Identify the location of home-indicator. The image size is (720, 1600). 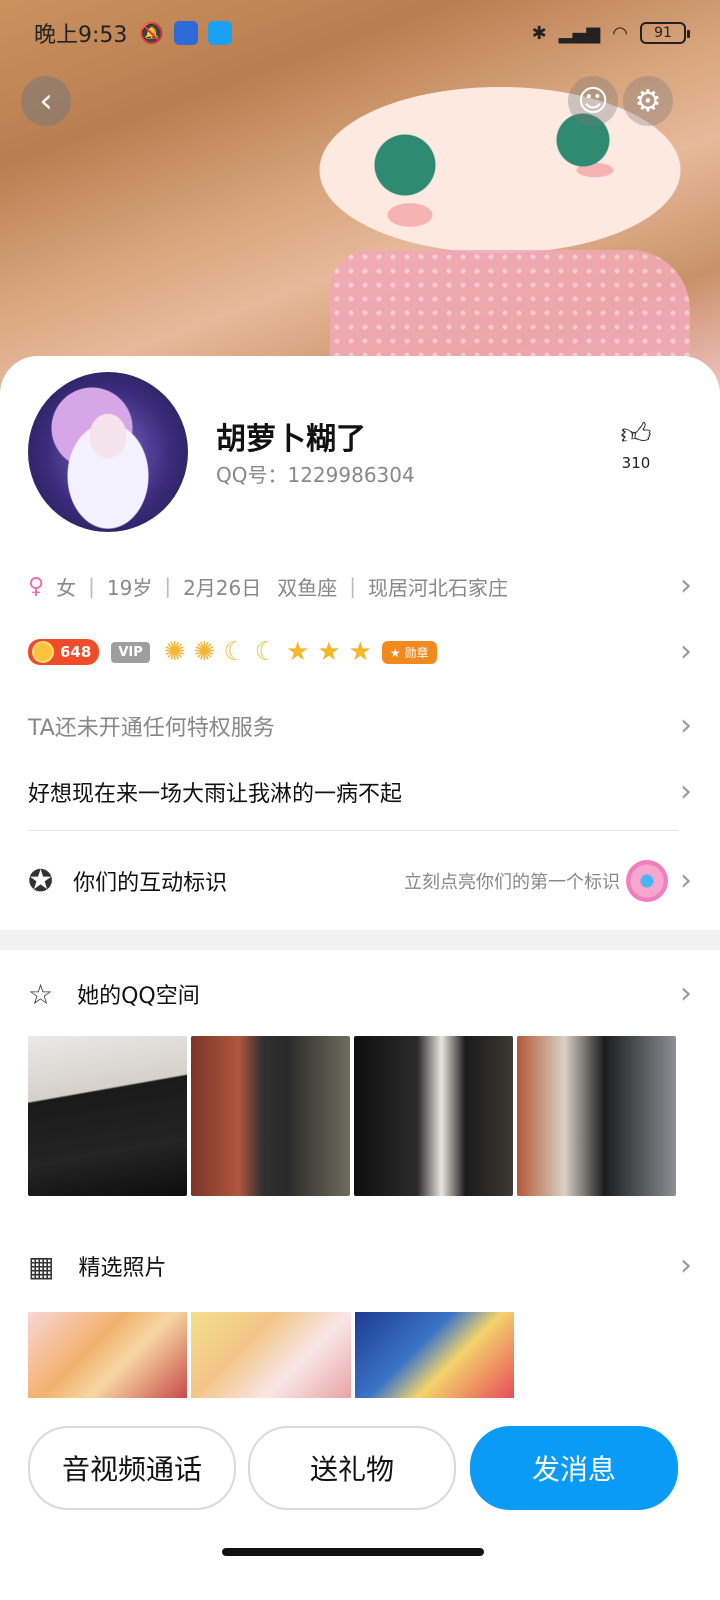
(353, 1552).